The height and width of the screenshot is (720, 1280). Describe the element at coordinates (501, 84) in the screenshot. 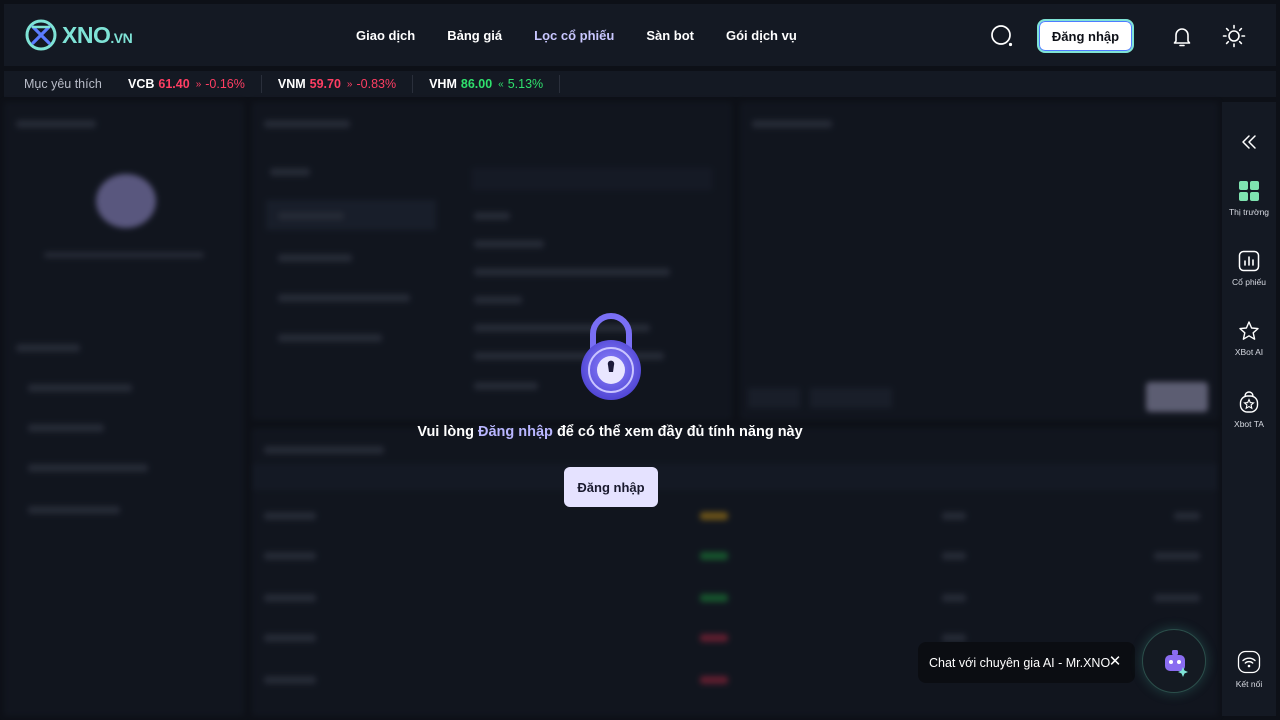

I see `double-chevron-up-icon: «` at that location.